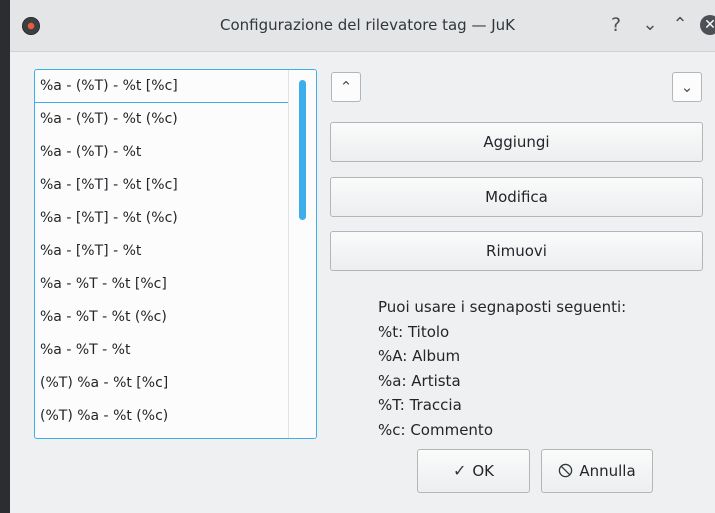 Image resolution: width=715 pixels, height=513 pixels. What do you see at coordinates (302, 150) in the screenshot?
I see `scrollbar-thumb` at bounding box center [302, 150].